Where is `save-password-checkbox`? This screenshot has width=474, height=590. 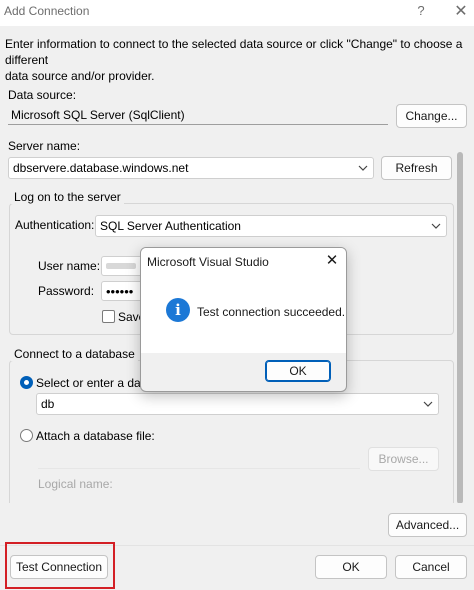 save-password-checkbox is located at coordinates (108, 316).